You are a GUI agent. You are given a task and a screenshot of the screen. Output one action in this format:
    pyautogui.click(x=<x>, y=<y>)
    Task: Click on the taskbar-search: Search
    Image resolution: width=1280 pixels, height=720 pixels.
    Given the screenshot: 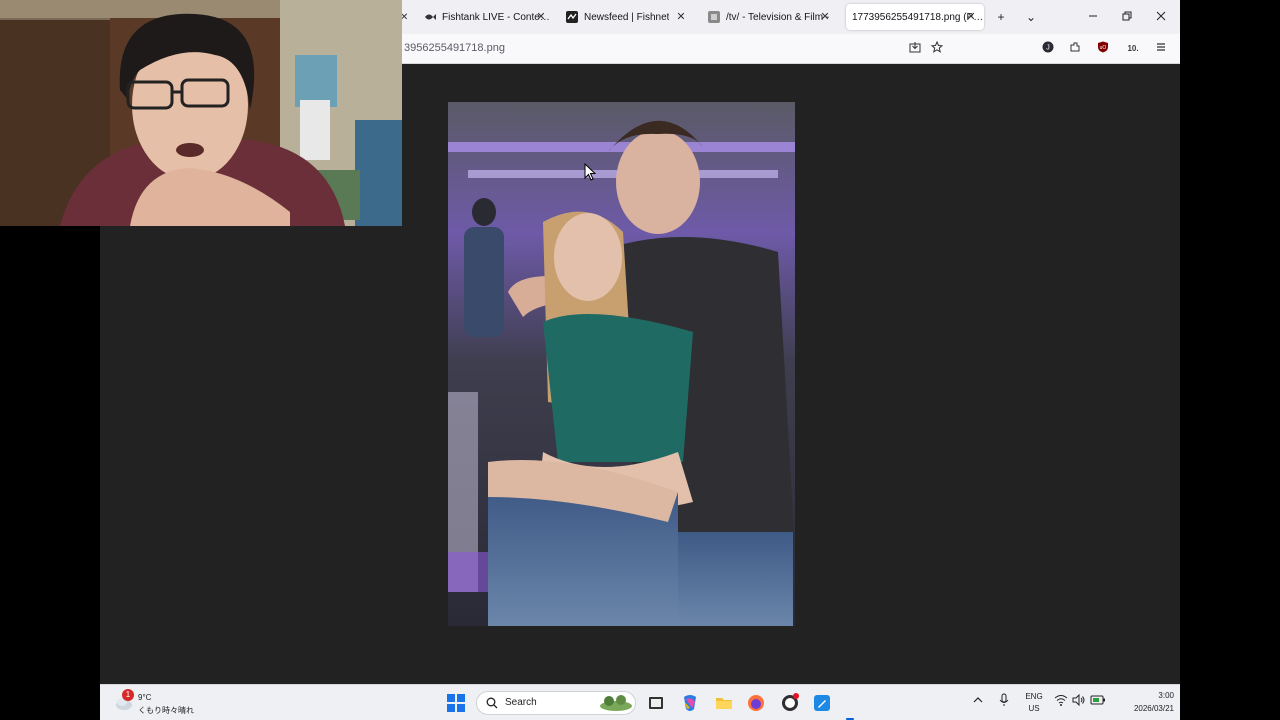 What is the action you would take?
    pyautogui.click(x=556, y=703)
    